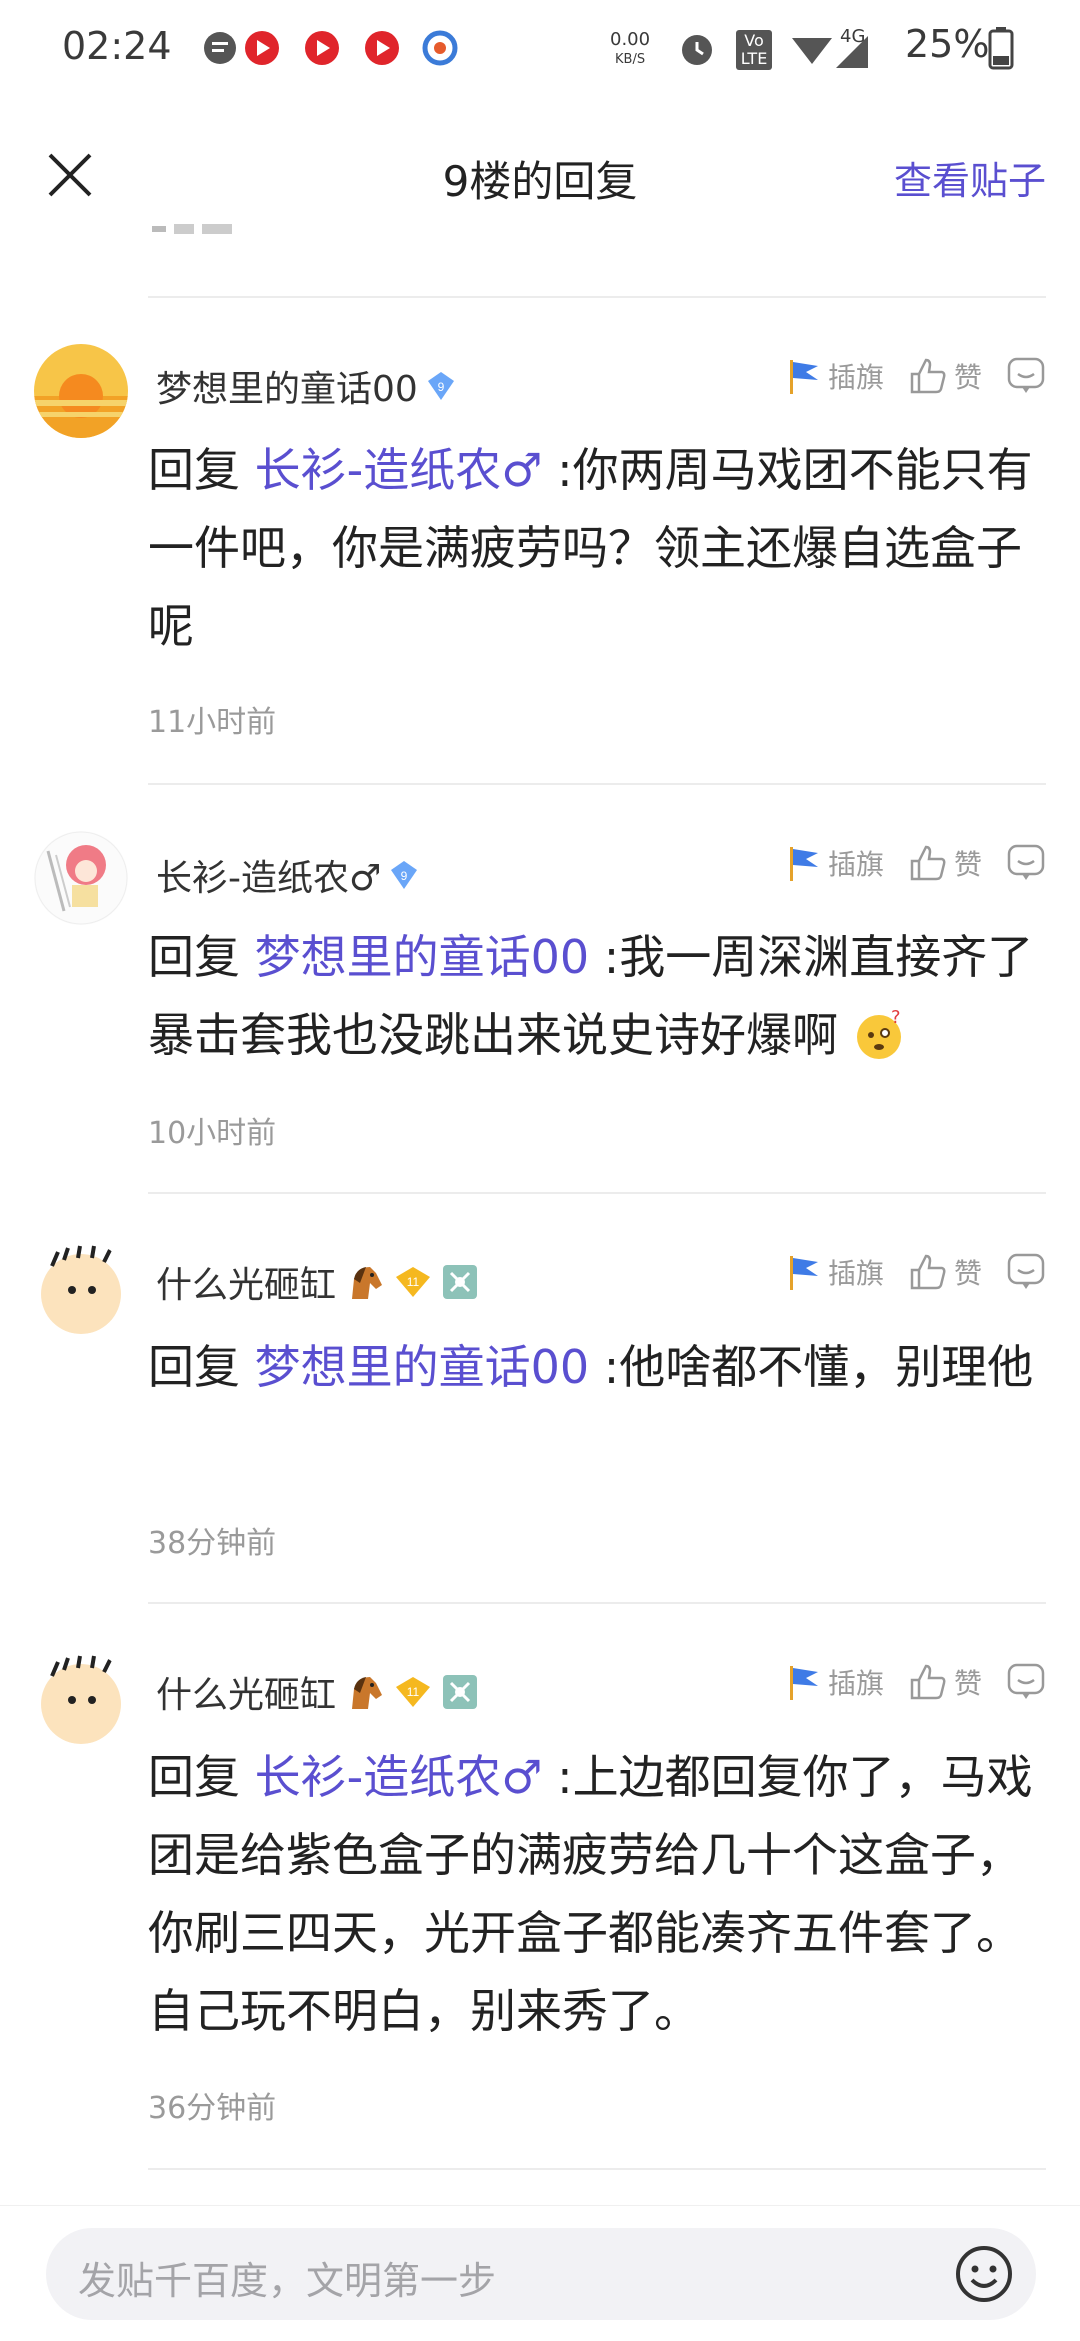 The image size is (1080, 2341). What do you see at coordinates (811, 1367) in the screenshot?
I see `comment-content: :他啥都不懂，别理他` at bounding box center [811, 1367].